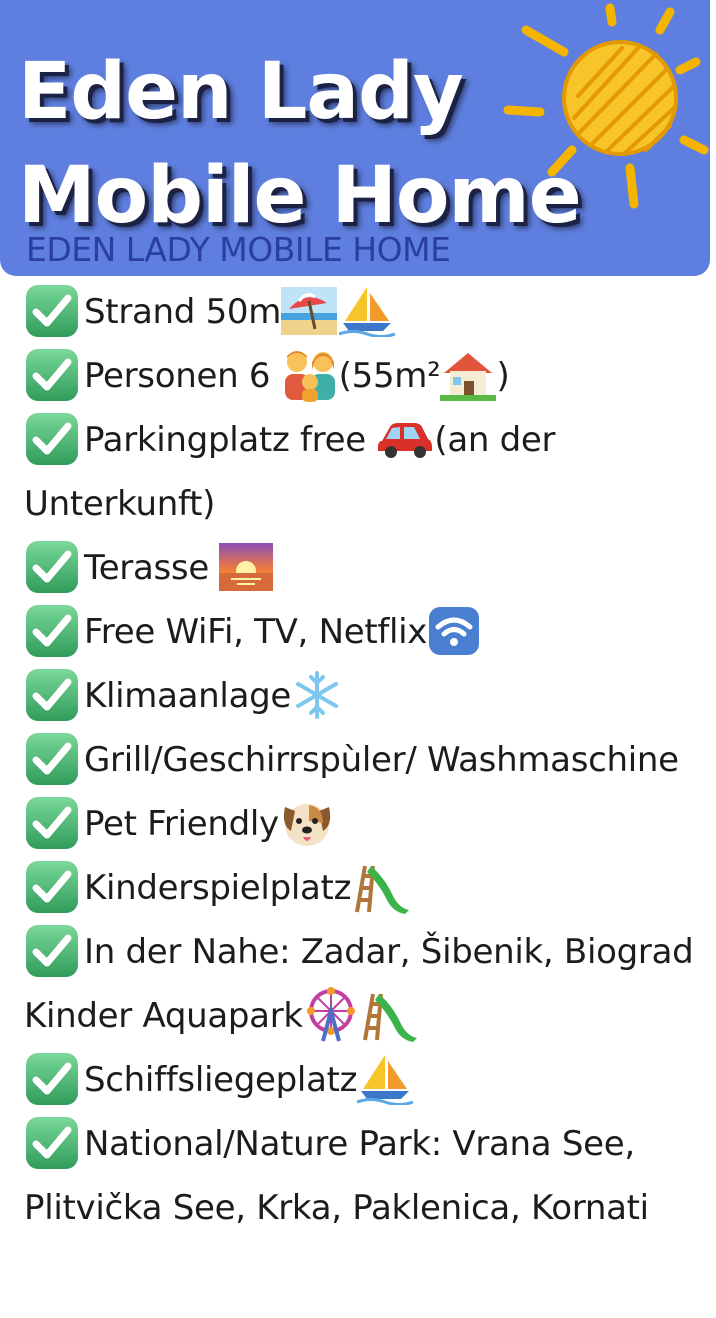 The image size is (716, 1318). Describe the element at coordinates (454, 631) in the screenshot. I see `wifi-icon` at that location.